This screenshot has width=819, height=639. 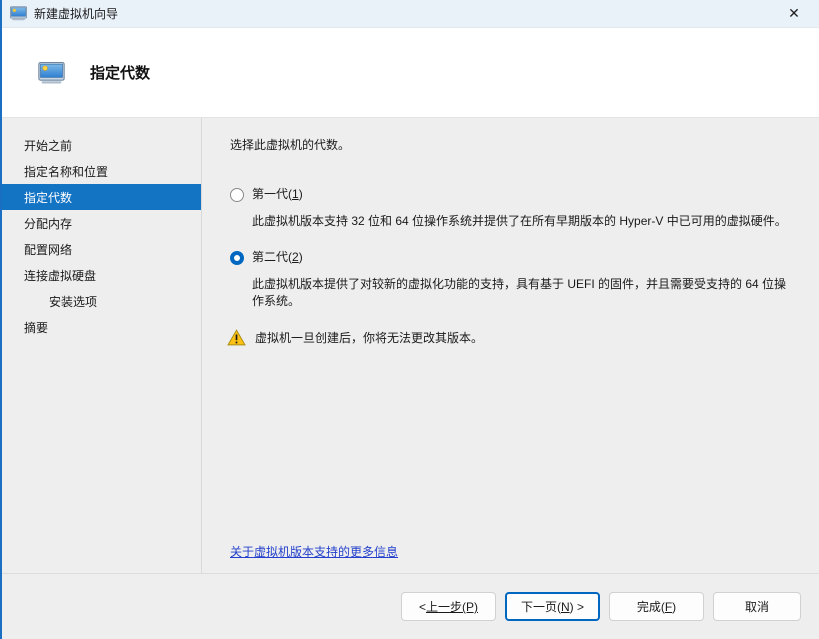 What do you see at coordinates (422, 606) in the screenshot?
I see `label-text: <` at bounding box center [422, 606].